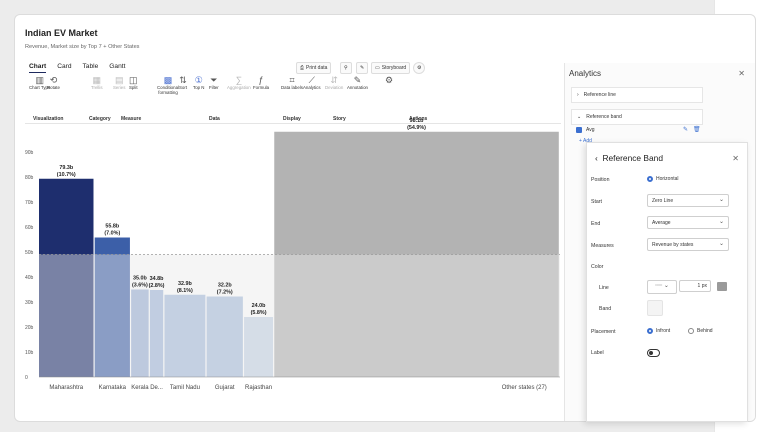 Image resolution: width=768 pixels, height=432 pixels. What do you see at coordinates (596, 224) in the screenshot?
I see `end-label: End` at bounding box center [596, 224].